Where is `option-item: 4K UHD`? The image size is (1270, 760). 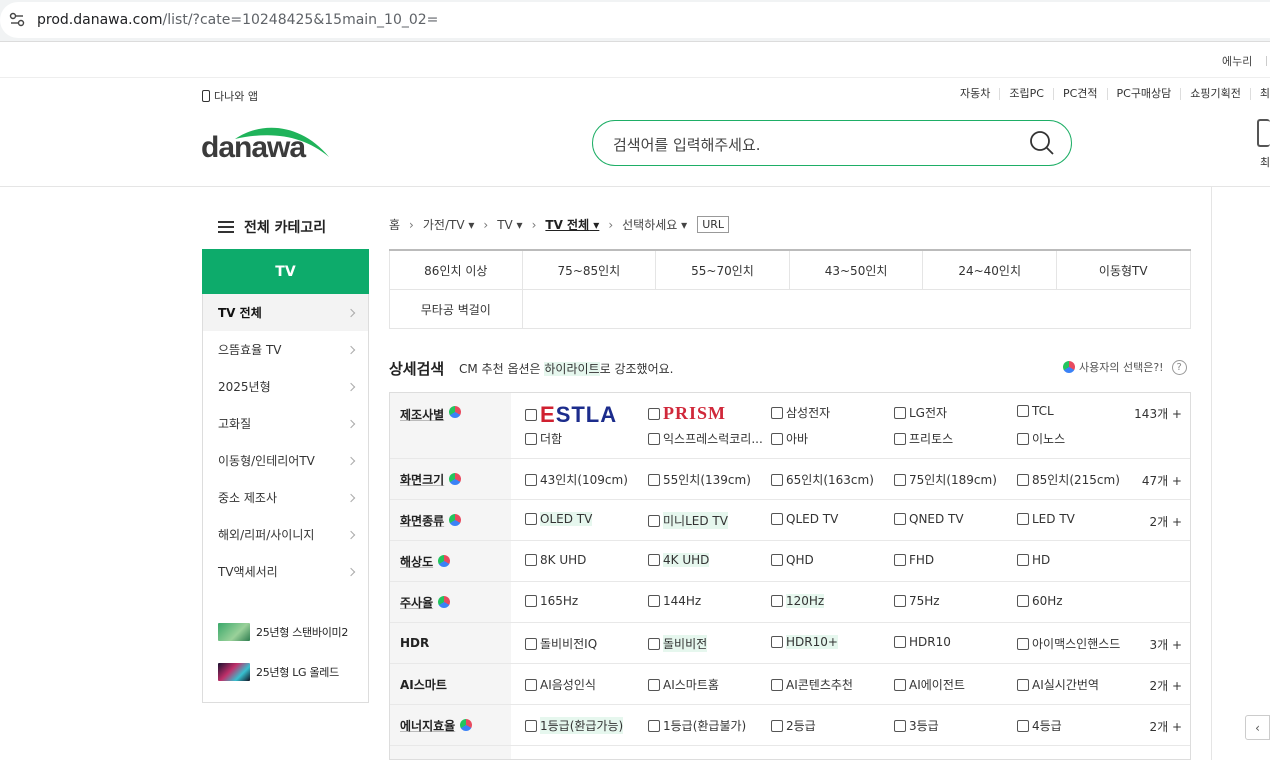
option-item: 4K UHD is located at coordinates (679, 560).